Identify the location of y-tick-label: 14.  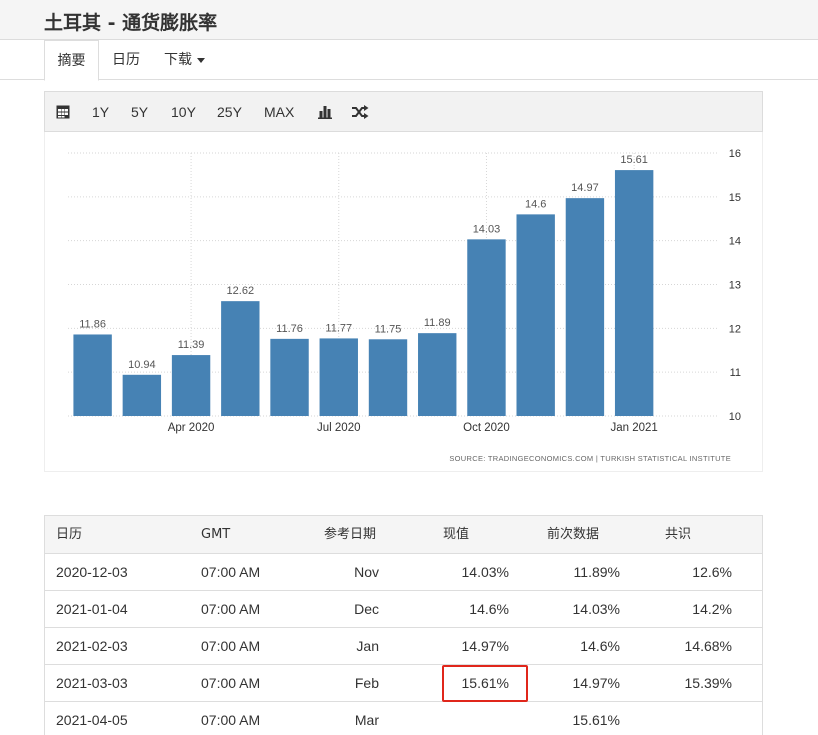
(735, 242).